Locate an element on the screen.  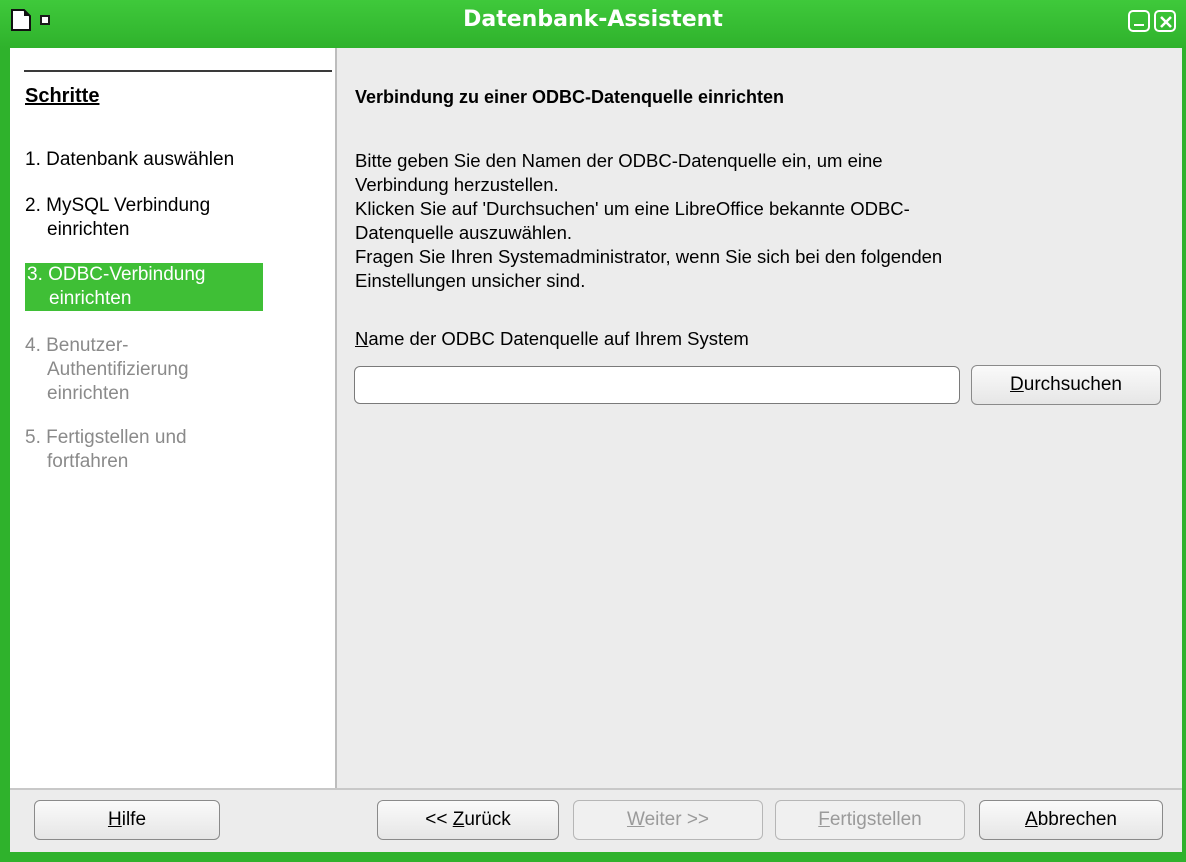
sidebar-divider is located at coordinates (178, 71).